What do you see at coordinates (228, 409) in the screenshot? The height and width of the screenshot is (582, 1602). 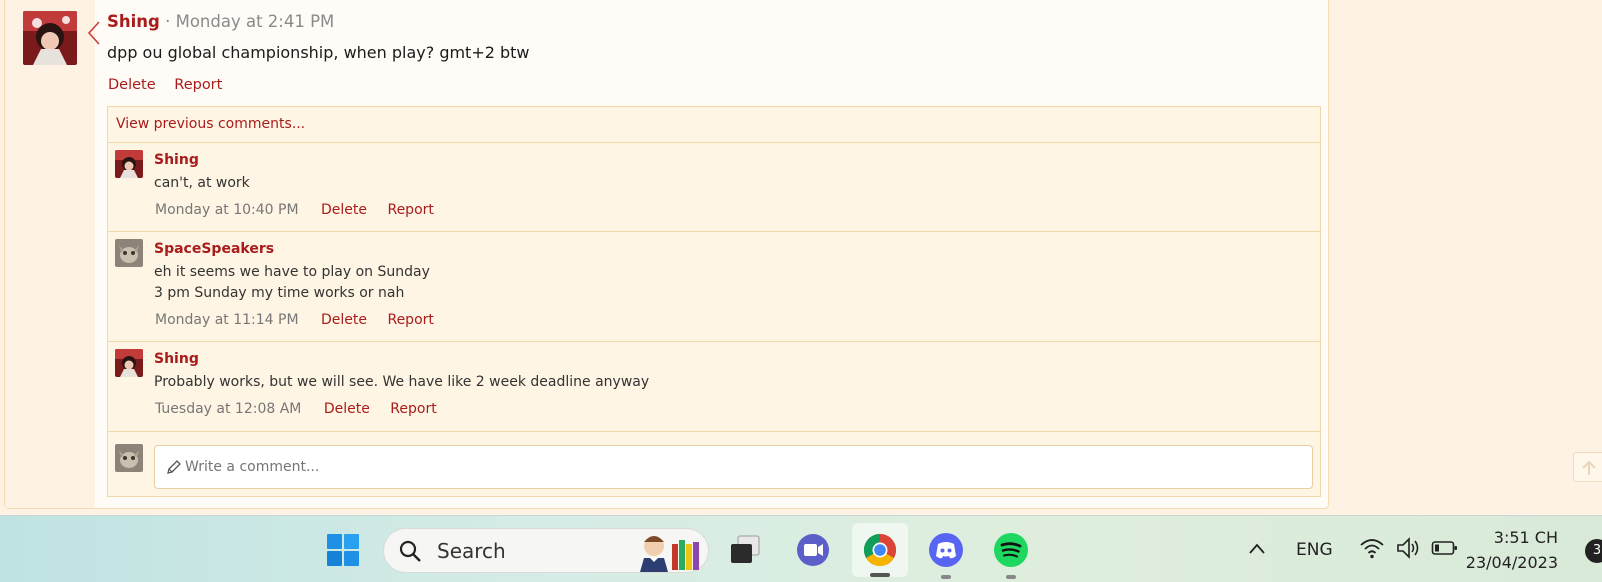 I see `comment-time: Tuesday at 12:08 AM` at bounding box center [228, 409].